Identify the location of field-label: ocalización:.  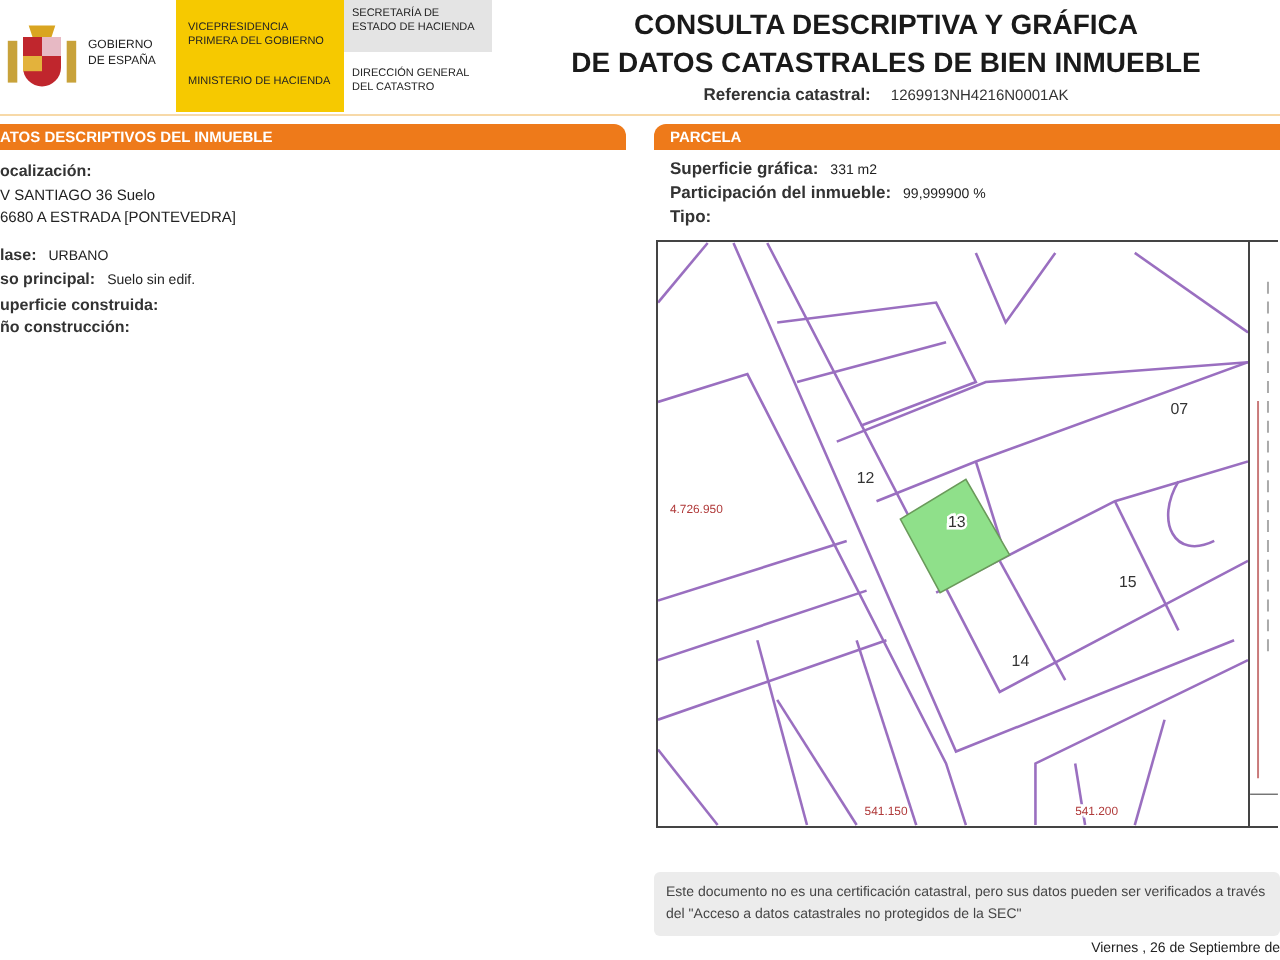
(47, 171).